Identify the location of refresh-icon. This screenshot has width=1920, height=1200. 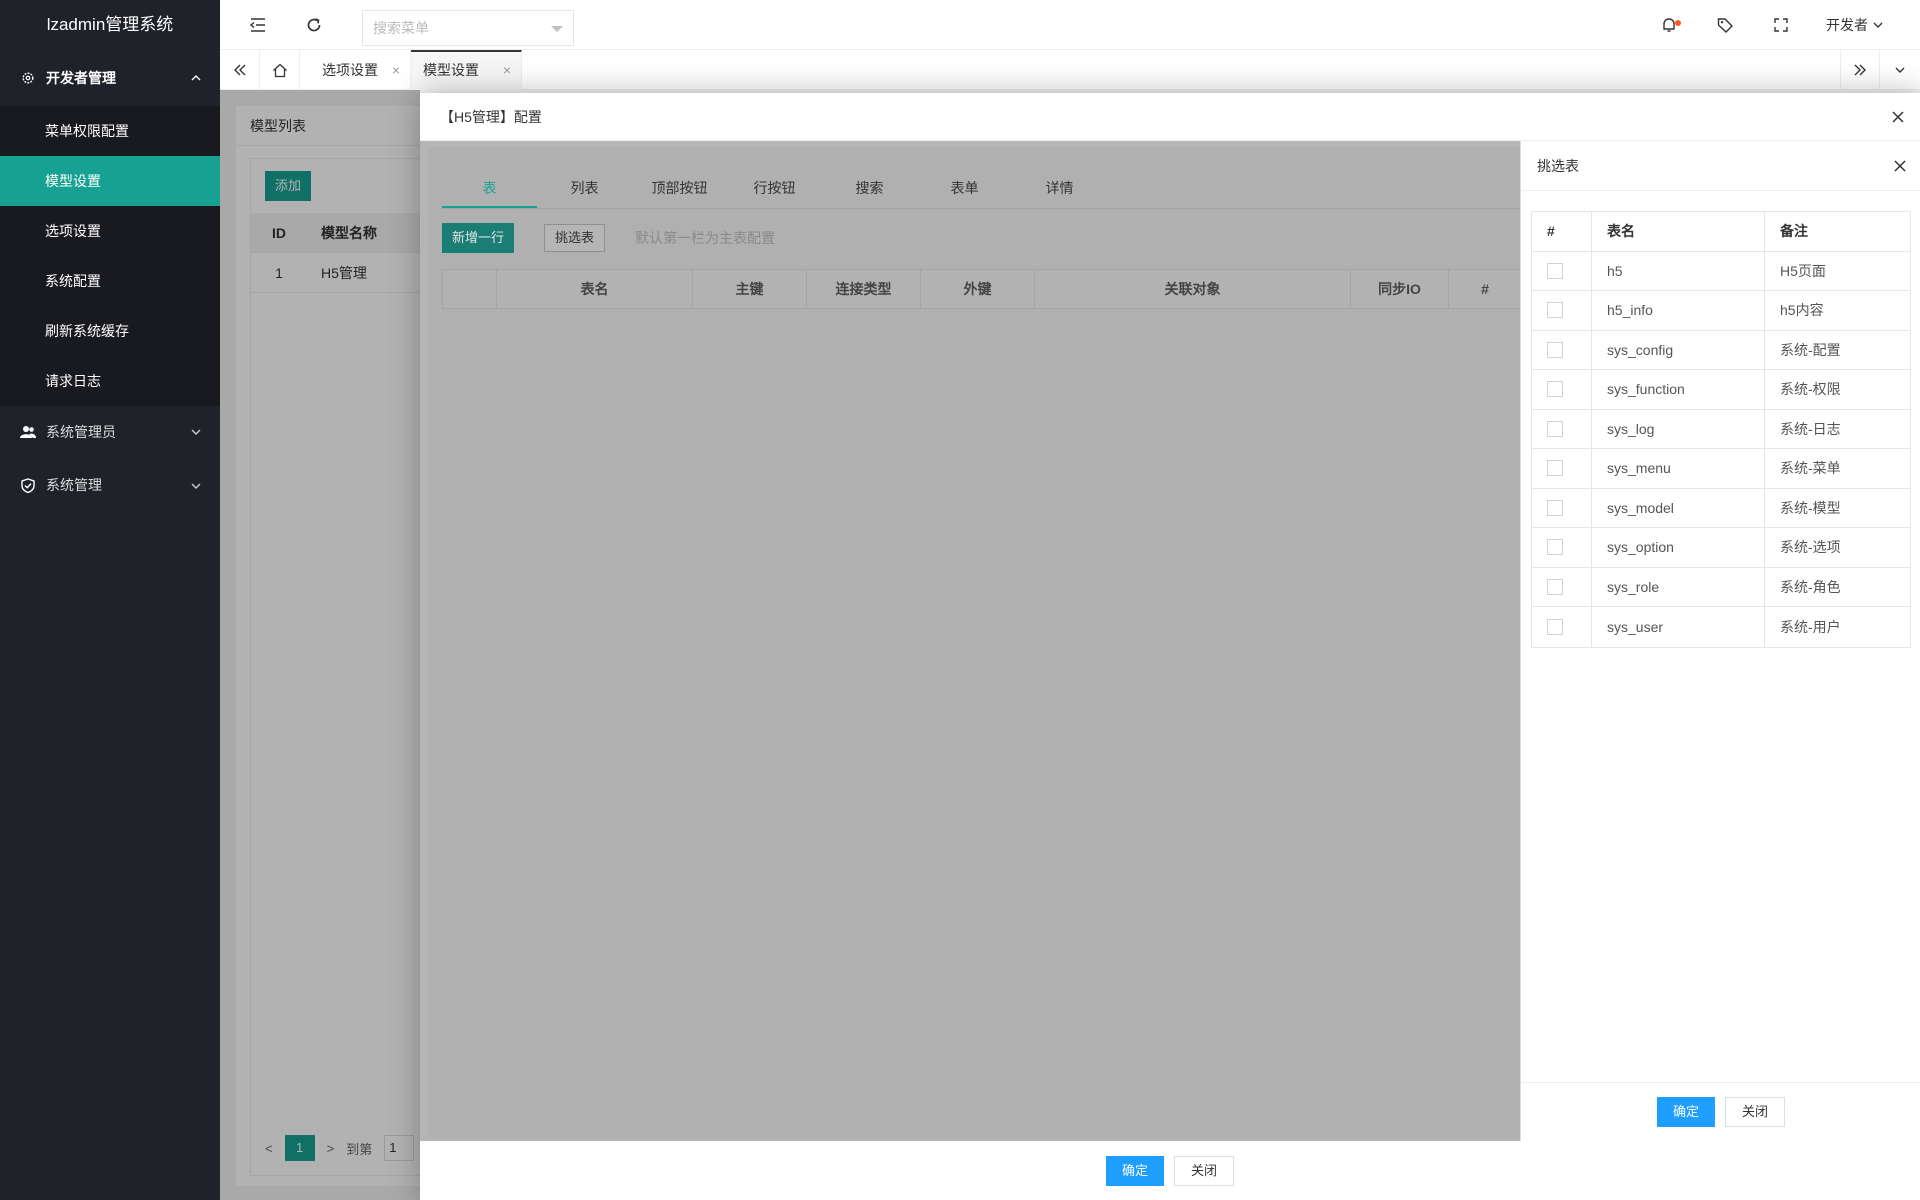
(314, 25).